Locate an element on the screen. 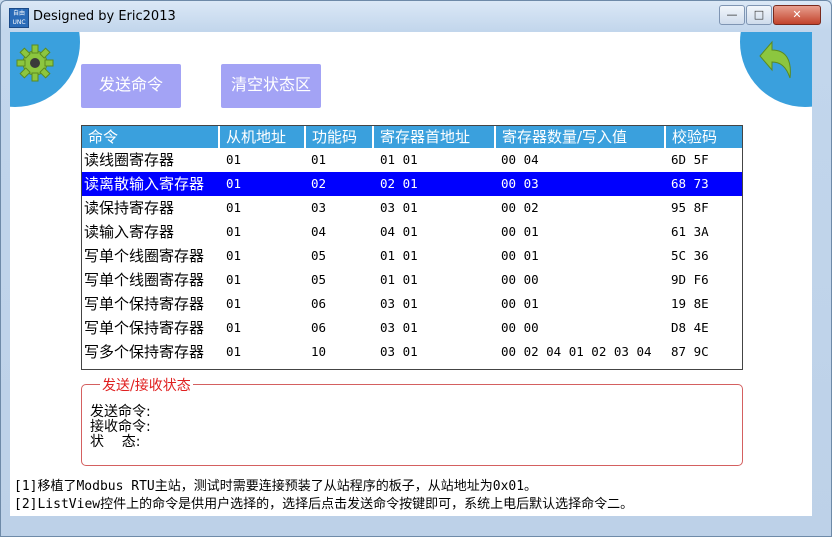 Image resolution: width=832 pixels, height=537 pixels. cell-checksum: D8 4E is located at coordinates (690, 327).